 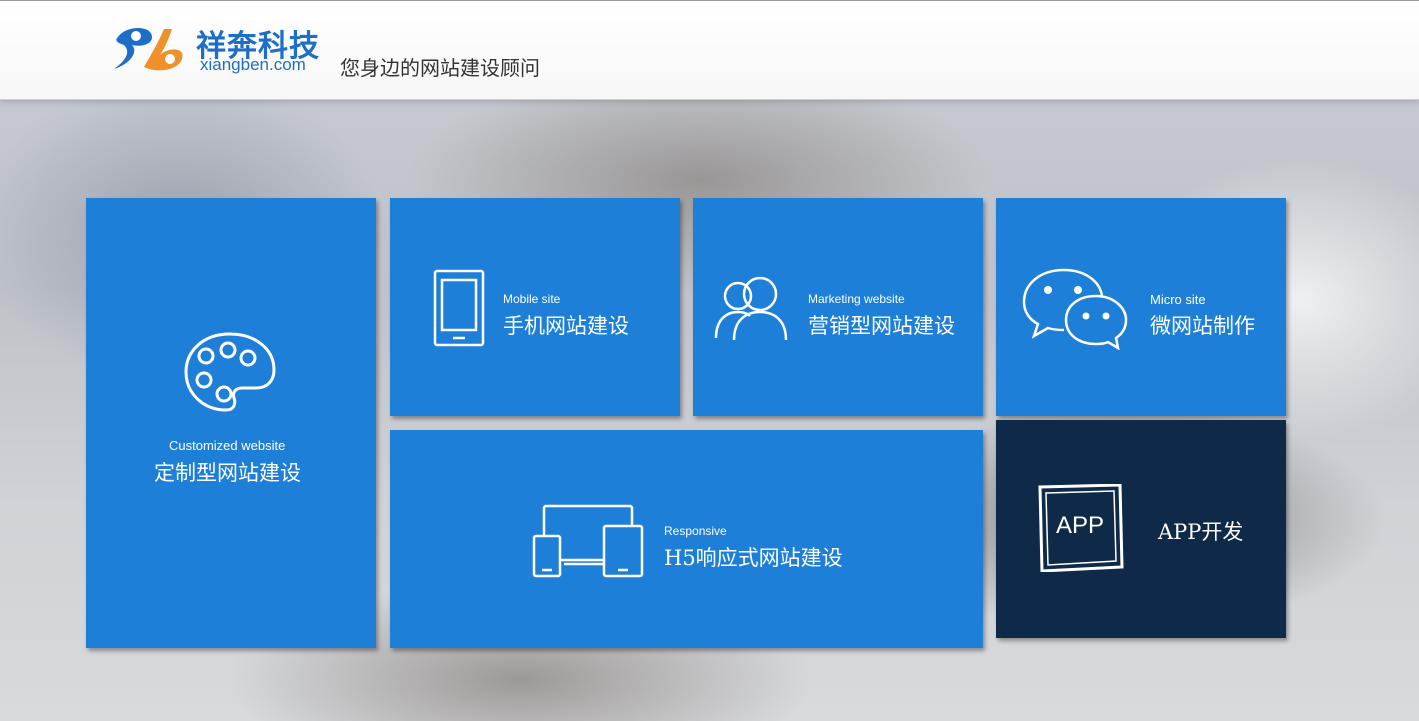 I want to click on brand-domain: xiangben.com, so click(x=253, y=64).